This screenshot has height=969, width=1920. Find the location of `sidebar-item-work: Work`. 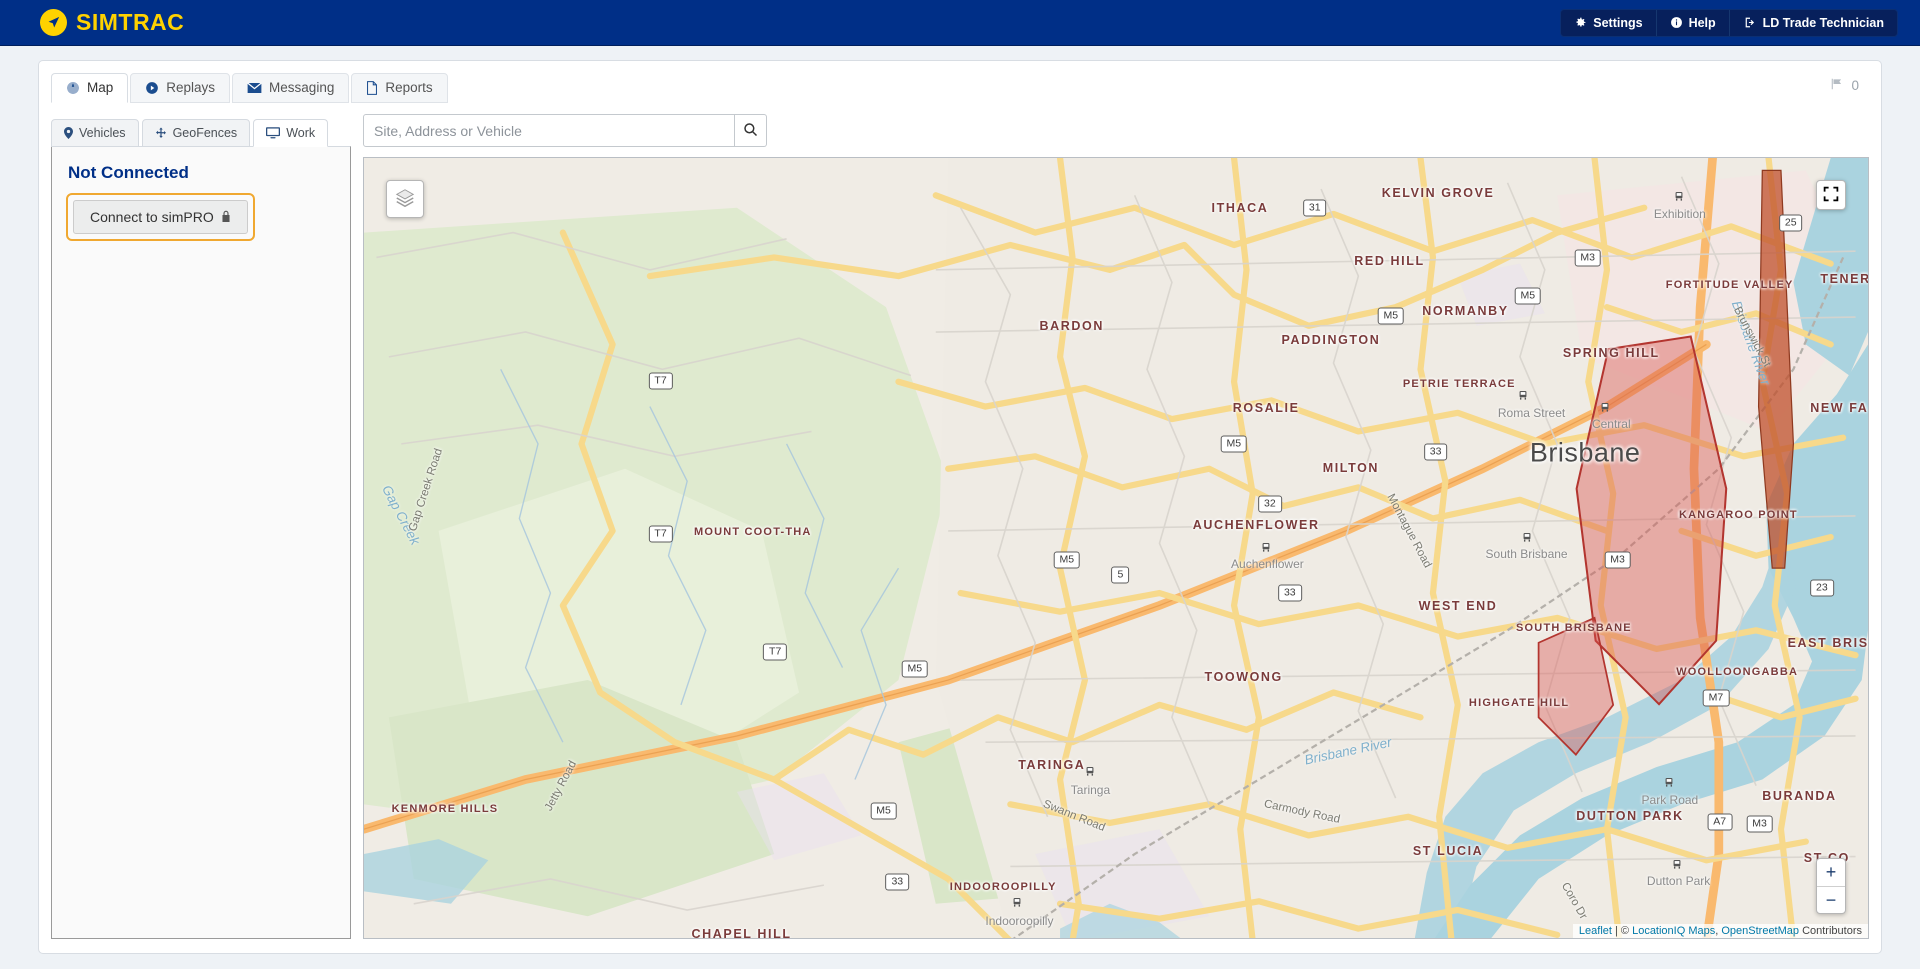

sidebar-item-work: Work is located at coordinates (291, 133).